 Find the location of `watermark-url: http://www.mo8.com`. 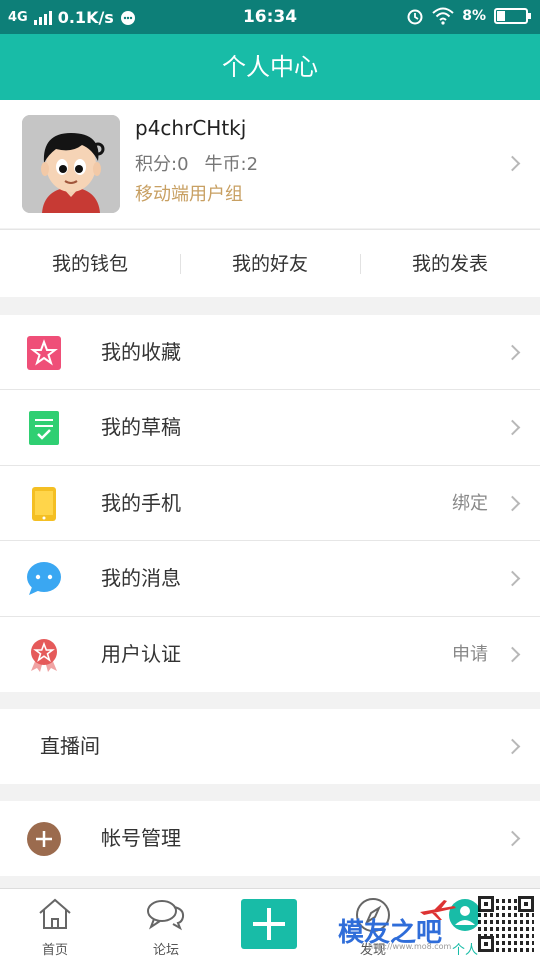

watermark-url: http://www.mo8.com is located at coordinates (410, 946).